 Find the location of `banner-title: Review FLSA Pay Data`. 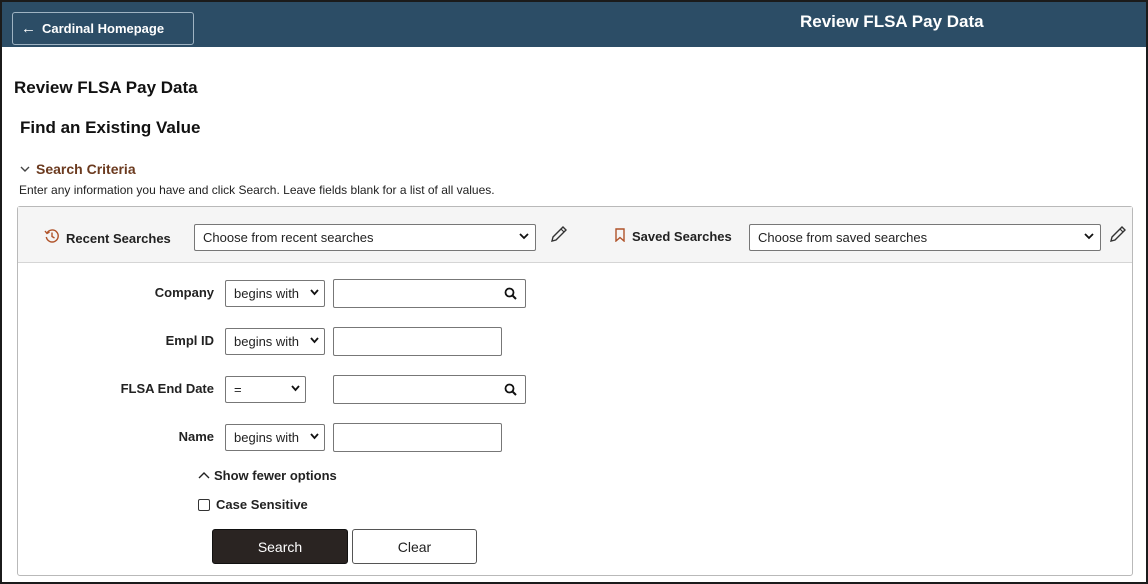

banner-title: Review FLSA Pay Data is located at coordinates (892, 21).